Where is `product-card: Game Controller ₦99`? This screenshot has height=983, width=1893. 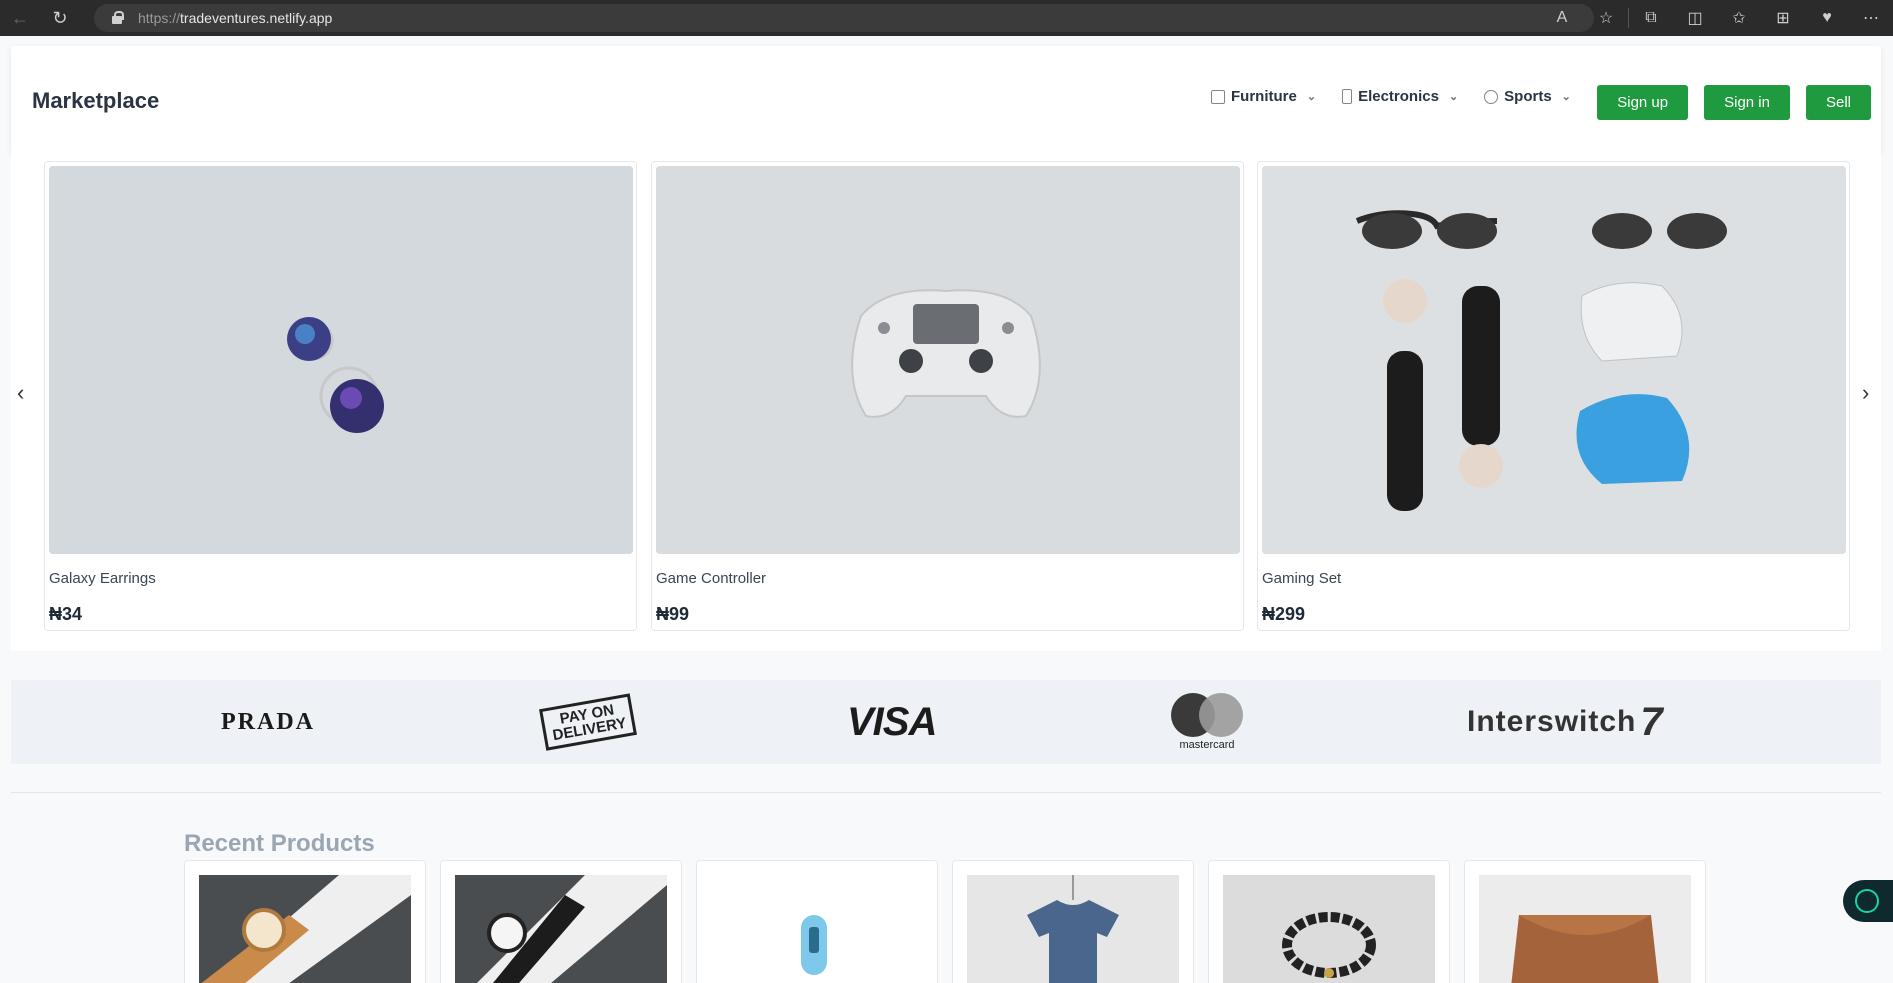 product-card: Game Controller ₦99 is located at coordinates (947, 396).